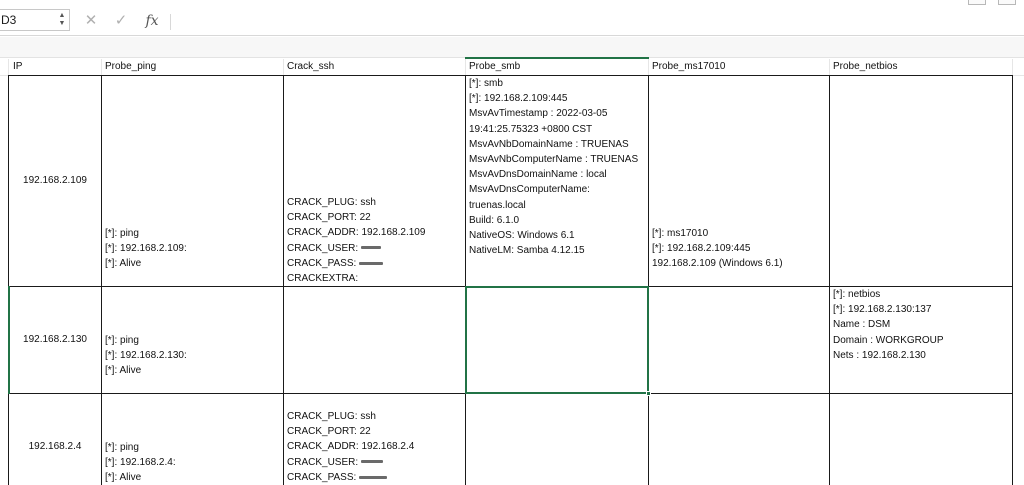  What do you see at coordinates (356, 233) in the screenshot?
I see `cell-line: CRACK_ADDR: 192.168.2.109` at bounding box center [356, 233].